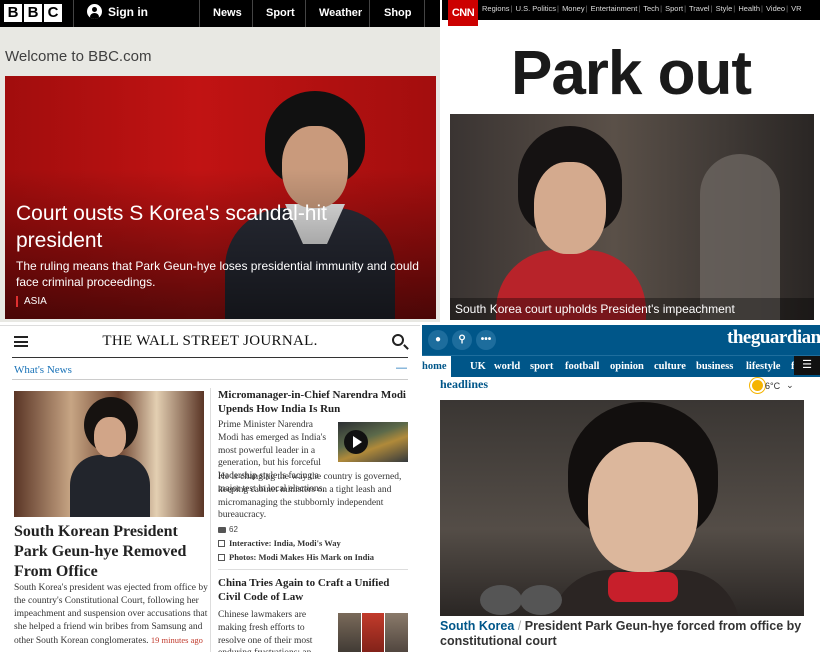 The image size is (820, 652). What do you see at coordinates (627, 366) in the screenshot?
I see `nav-opinion: opinion` at bounding box center [627, 366].